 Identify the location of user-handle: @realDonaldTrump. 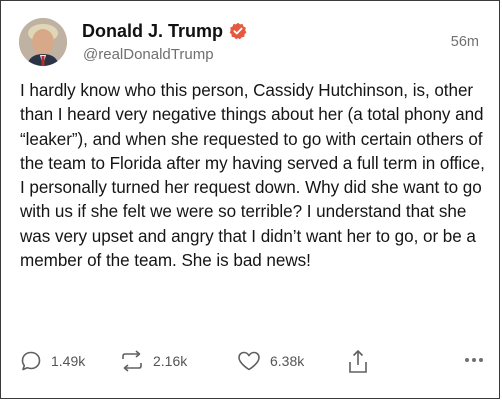
(148, 55).